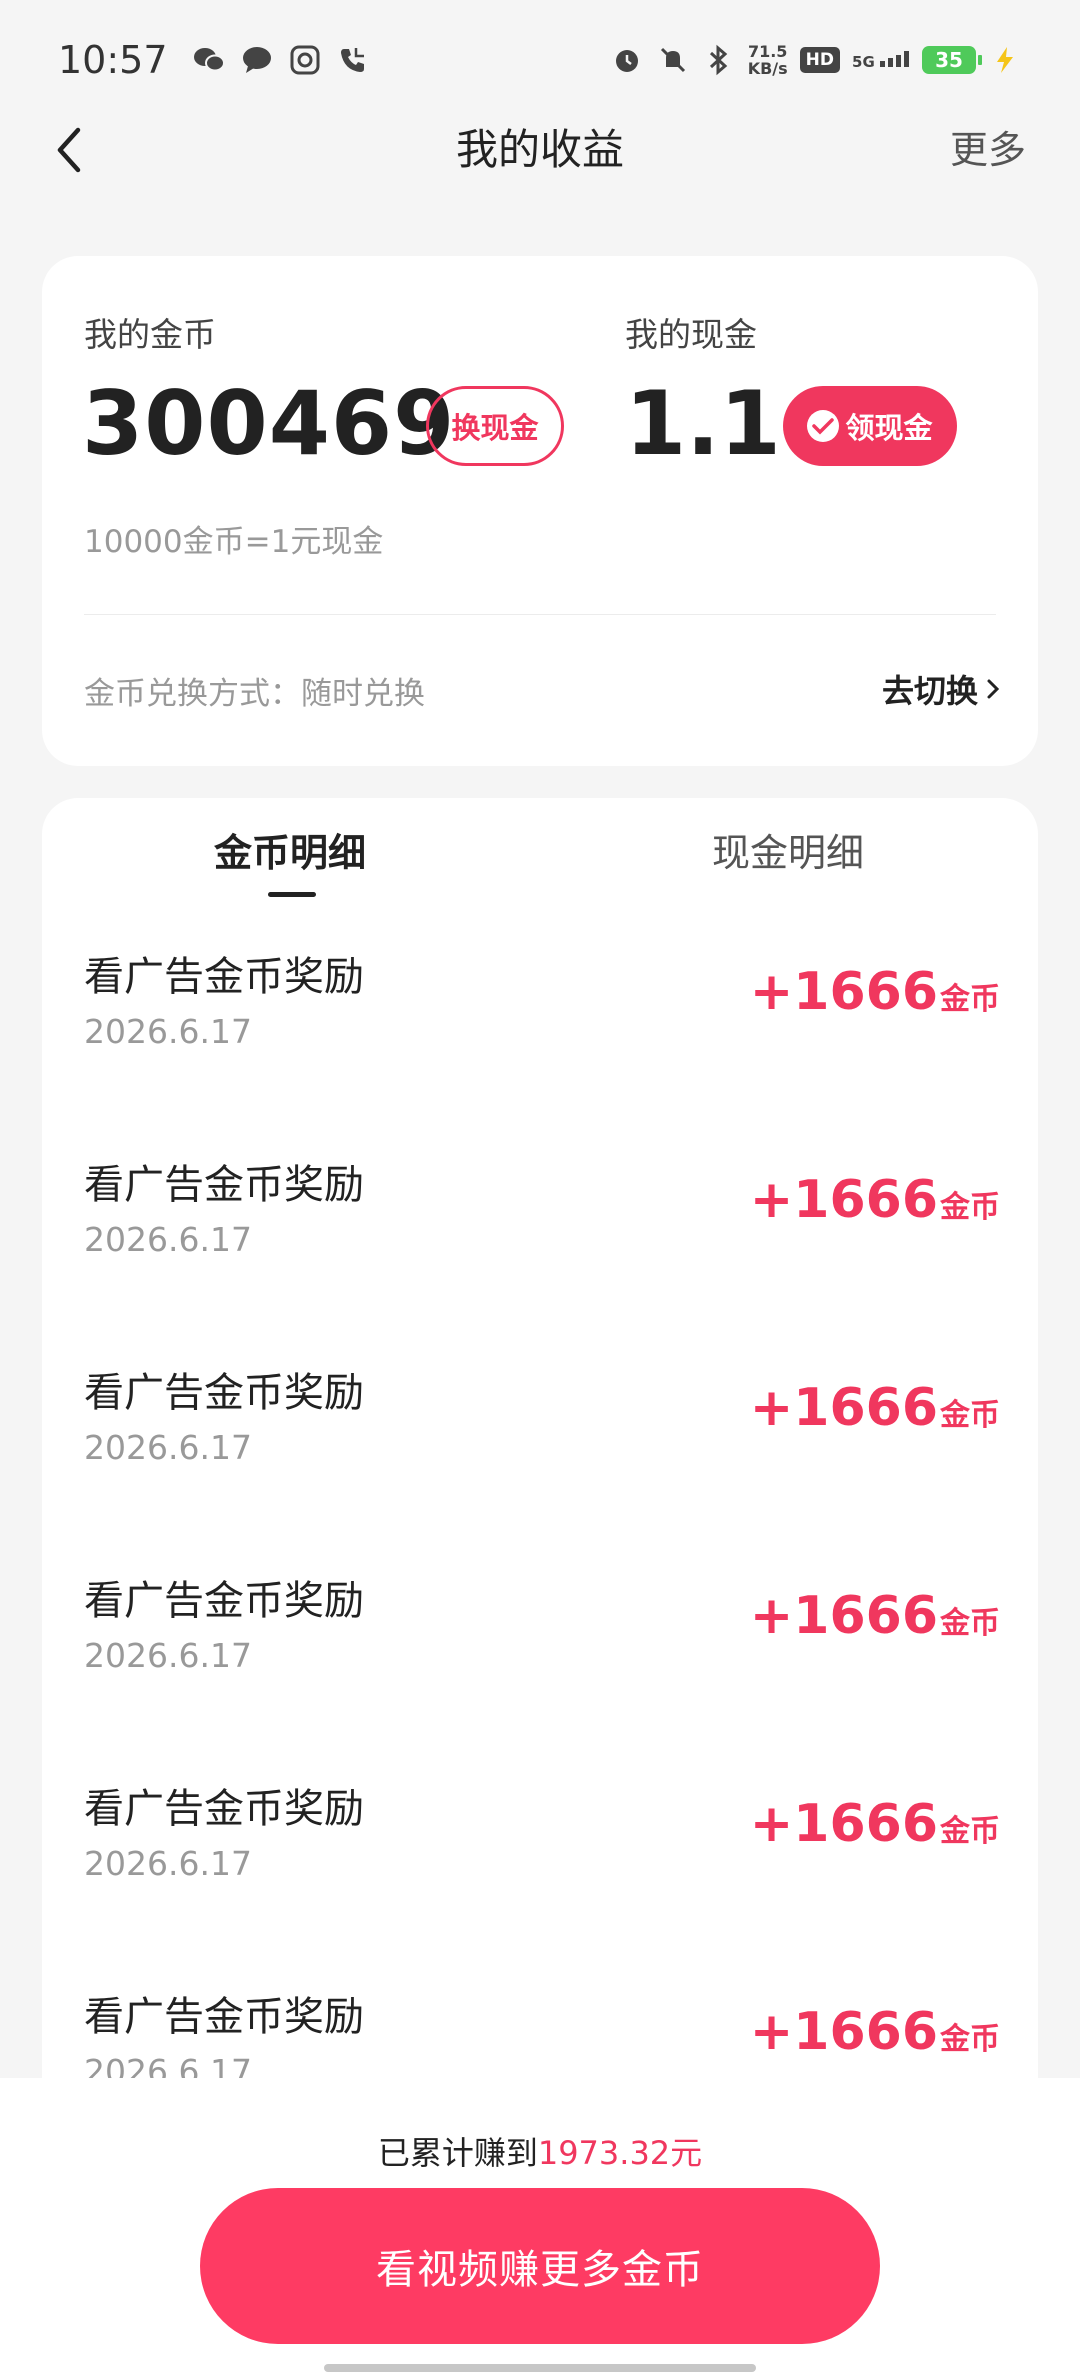 Image resolution: width=1080 pixels, height=2376 pixels. What do you see at coordinates (952, 60) in the screenshot?
I see `battery-icon: 35` at bounding box center [952, 60].